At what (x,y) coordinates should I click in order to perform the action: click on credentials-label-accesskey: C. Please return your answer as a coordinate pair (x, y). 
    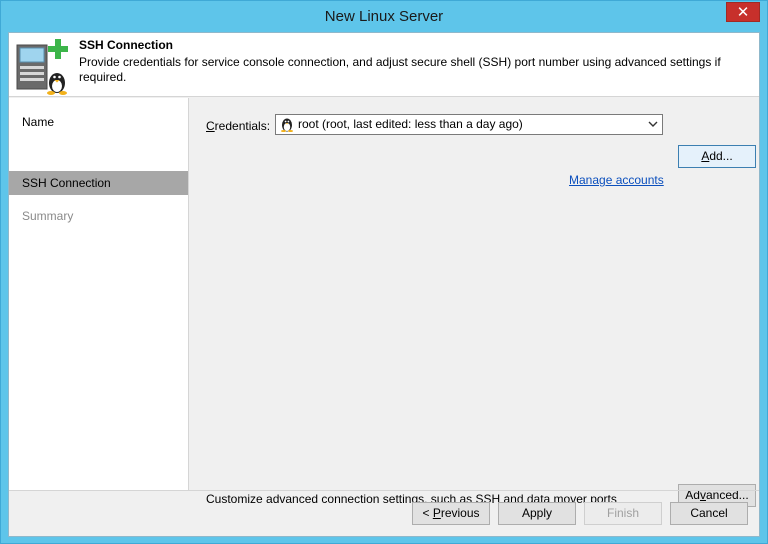
    Looking at the image, I should click on (210, 126).